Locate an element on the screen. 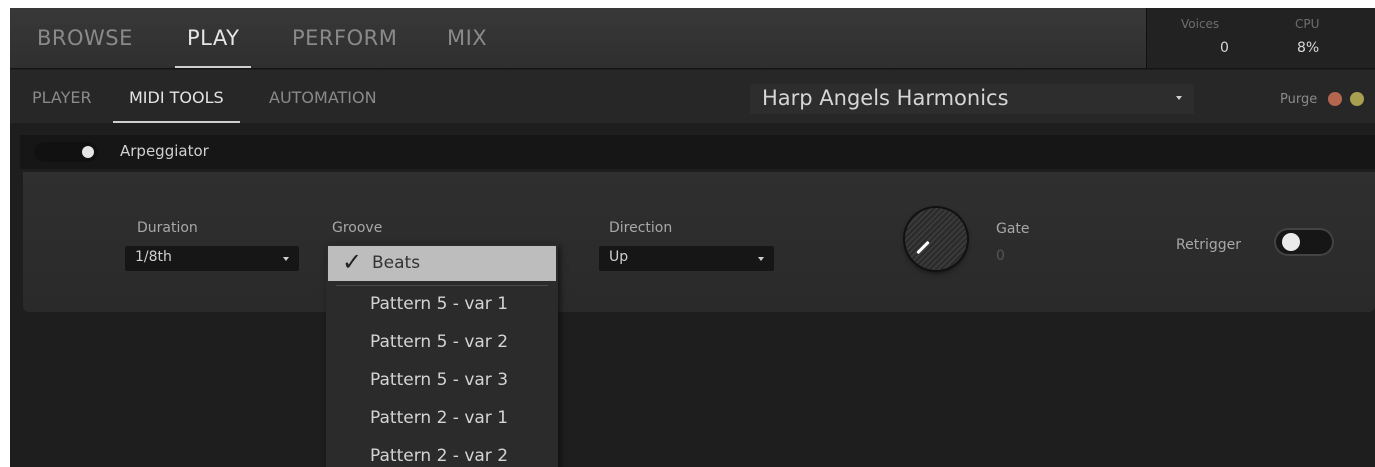 The image size is (1375, 467). gate-knob is located at coordinates (936, 239).